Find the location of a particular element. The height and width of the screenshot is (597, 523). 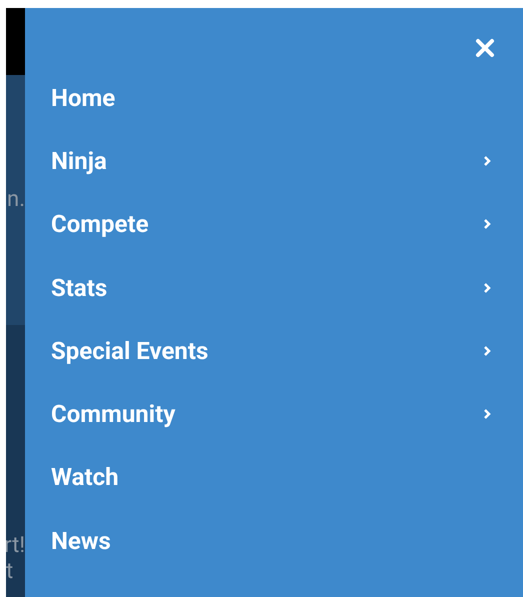

menu-item: Watch is located at coordinates (274, 478).